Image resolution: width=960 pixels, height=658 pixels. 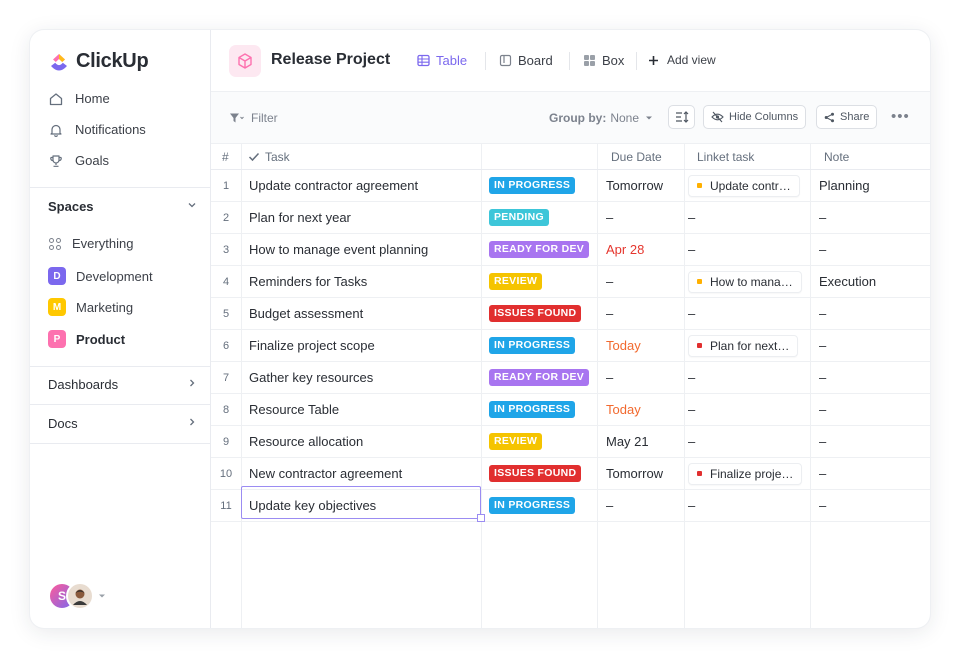 I want to click on status-cell: PENDING, so click(x=519, y=217).